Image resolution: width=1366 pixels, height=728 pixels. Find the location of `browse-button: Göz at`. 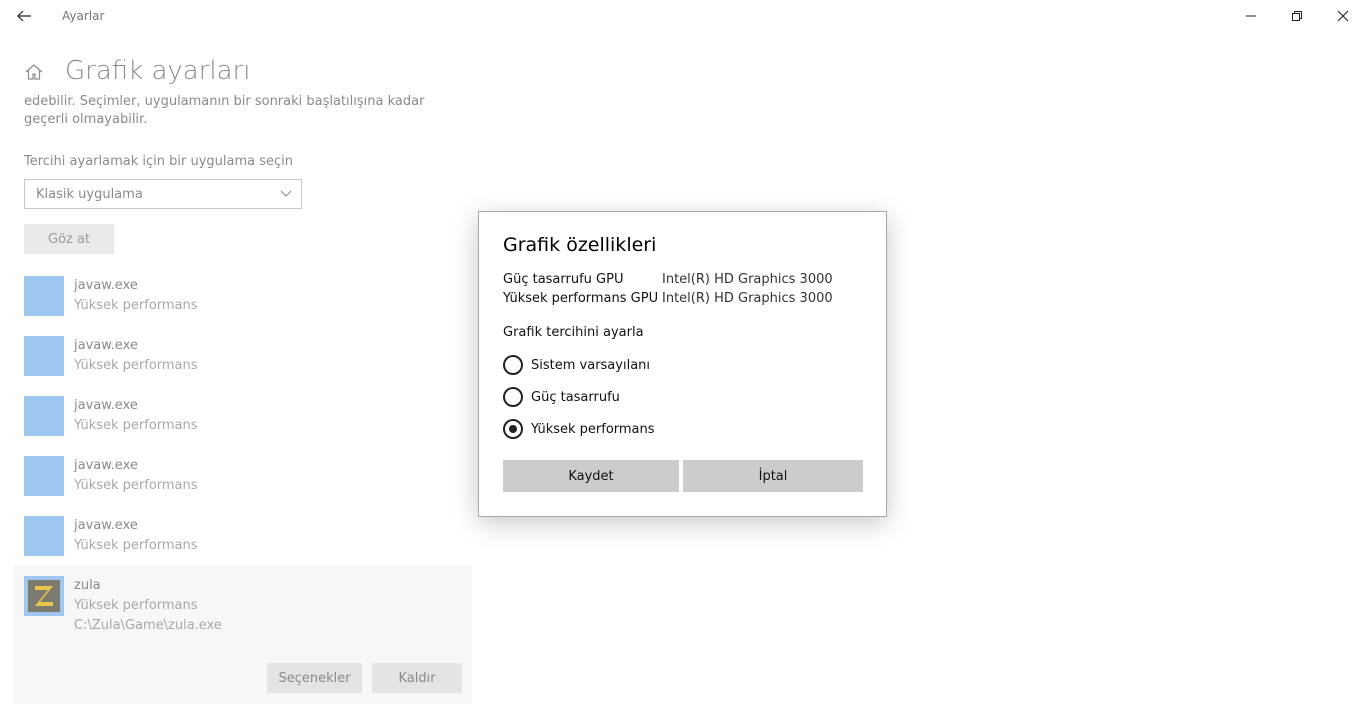

browse-button: Göz at is located at coordinates (69, 239).